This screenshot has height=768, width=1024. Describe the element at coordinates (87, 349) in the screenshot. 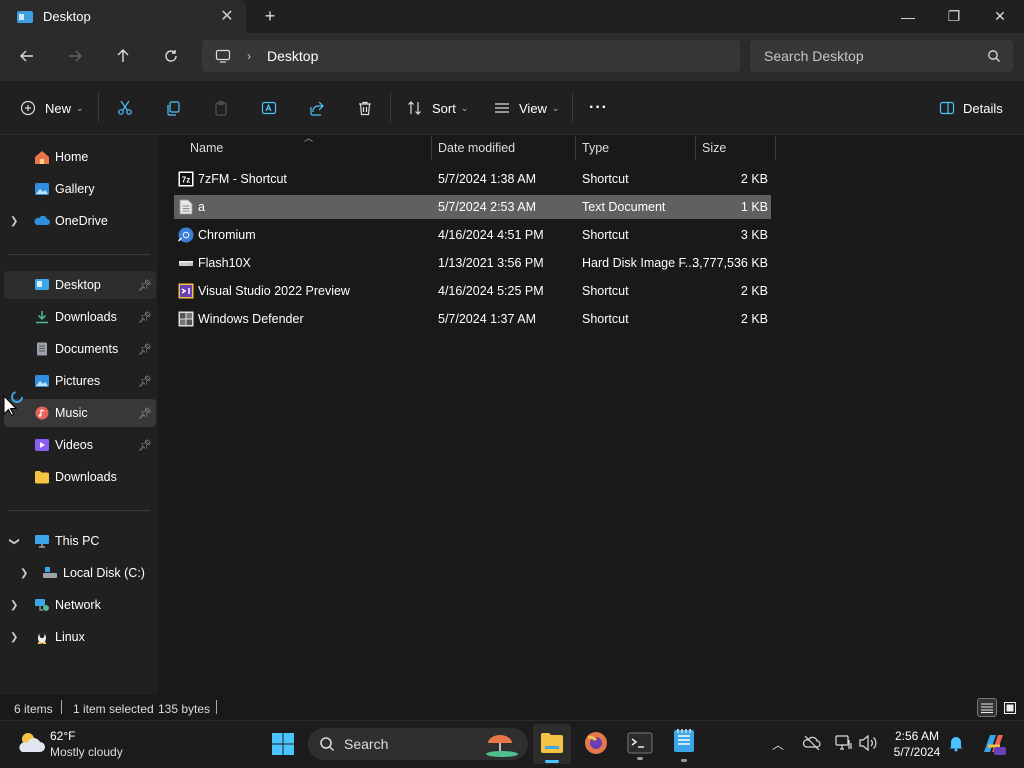

I see `sidebar-item-label: Documents` at that location.